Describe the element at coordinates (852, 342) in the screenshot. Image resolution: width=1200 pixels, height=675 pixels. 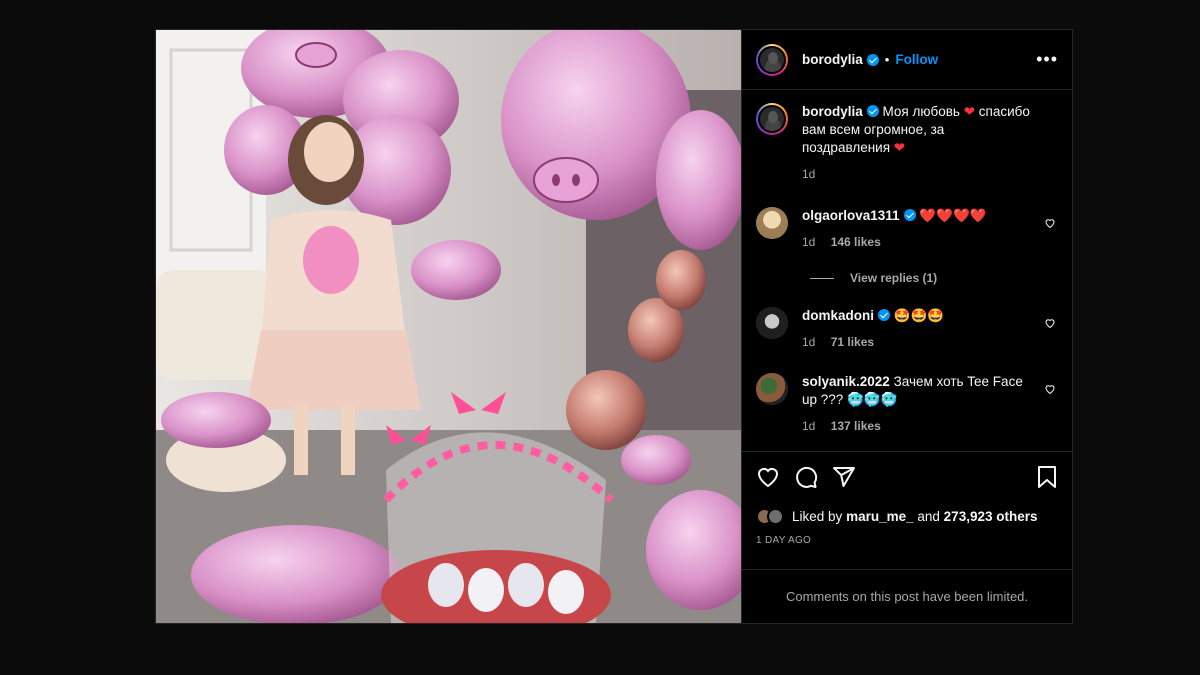
I see `comment-likes: 71 likes` at that location.